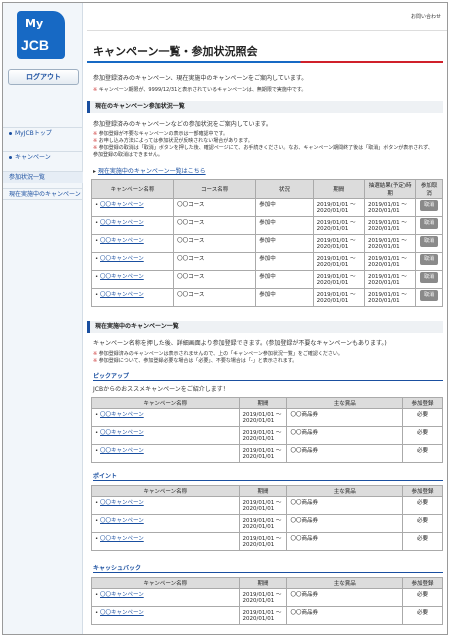 The image size is (450, 637). Describe the element at coordinates (43, 157) in the screenshot. I see `sidebar-item-campaign: キャンペーン` at that location.